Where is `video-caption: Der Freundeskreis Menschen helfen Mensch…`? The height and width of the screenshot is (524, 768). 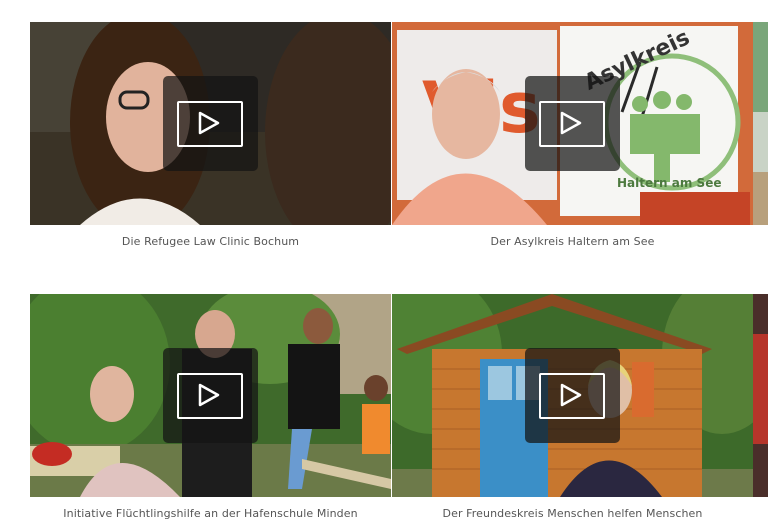 video-caption: Der Freundeskreis Menschen helfen Mensch… is located at coordinates (572, 513).